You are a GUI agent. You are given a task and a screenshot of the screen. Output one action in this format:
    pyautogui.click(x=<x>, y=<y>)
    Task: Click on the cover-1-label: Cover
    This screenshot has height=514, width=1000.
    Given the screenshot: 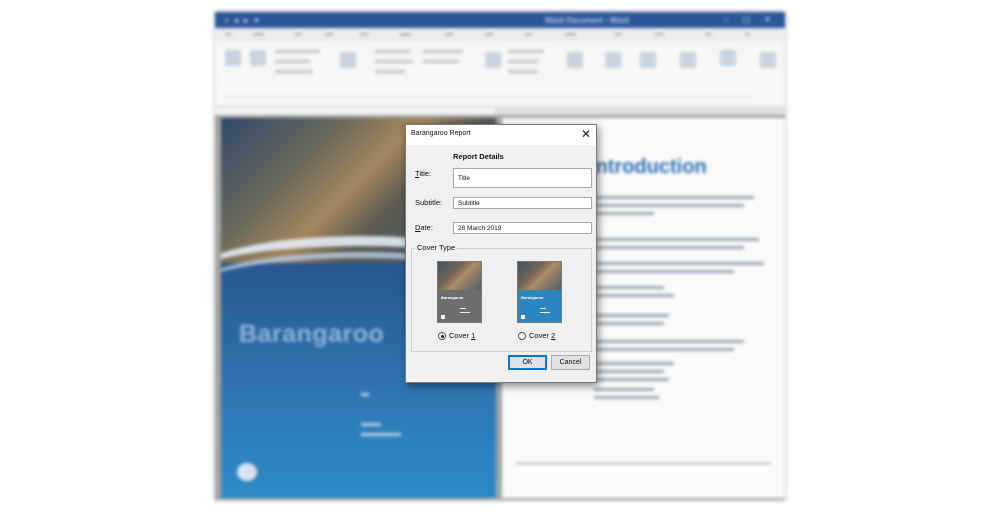 What is the action you would take?
    pyautogui.click(x=460, y=335)
    